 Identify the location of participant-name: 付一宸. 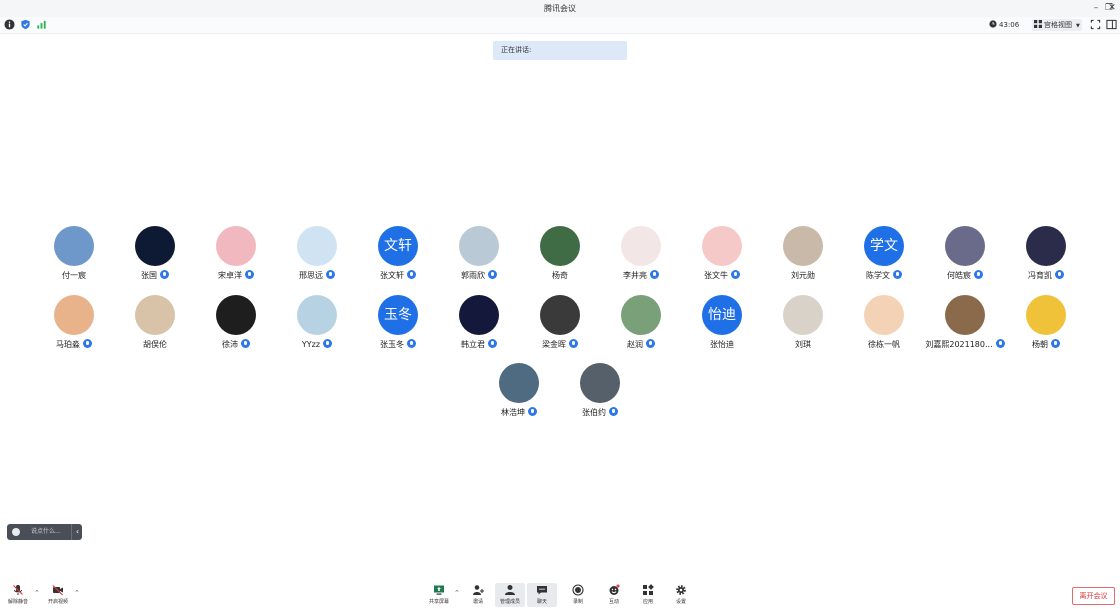
(74, 275).